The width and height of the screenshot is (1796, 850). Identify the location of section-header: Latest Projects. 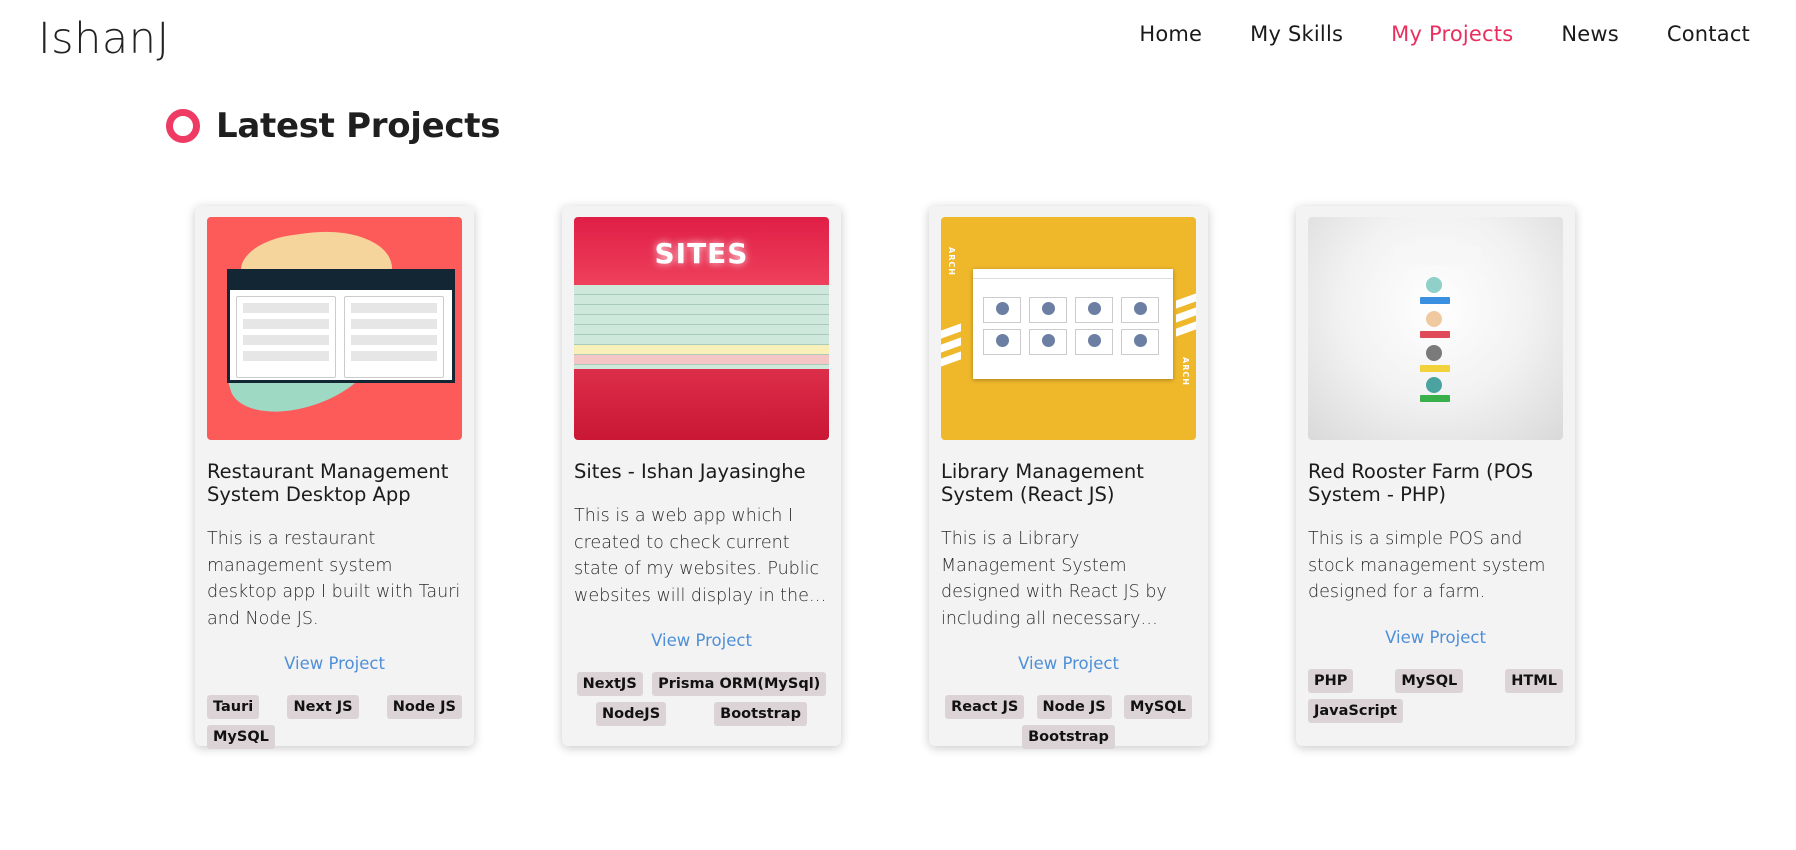
(333, 126).